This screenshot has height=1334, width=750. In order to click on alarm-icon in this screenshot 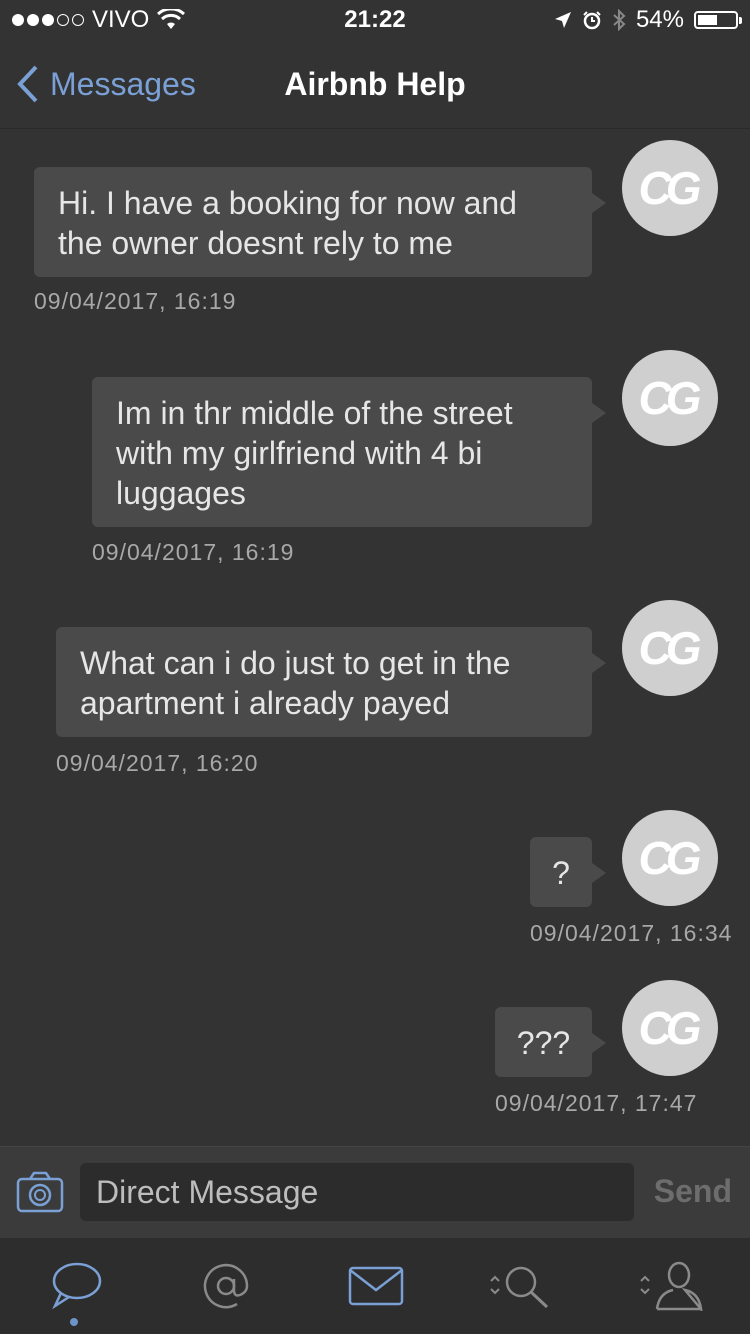, I will do `click(592, 20)`.